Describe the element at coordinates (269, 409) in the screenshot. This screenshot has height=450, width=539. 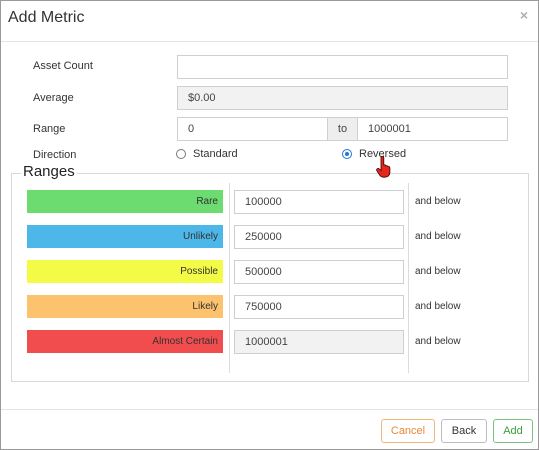
I see `footer-divider` at that location.